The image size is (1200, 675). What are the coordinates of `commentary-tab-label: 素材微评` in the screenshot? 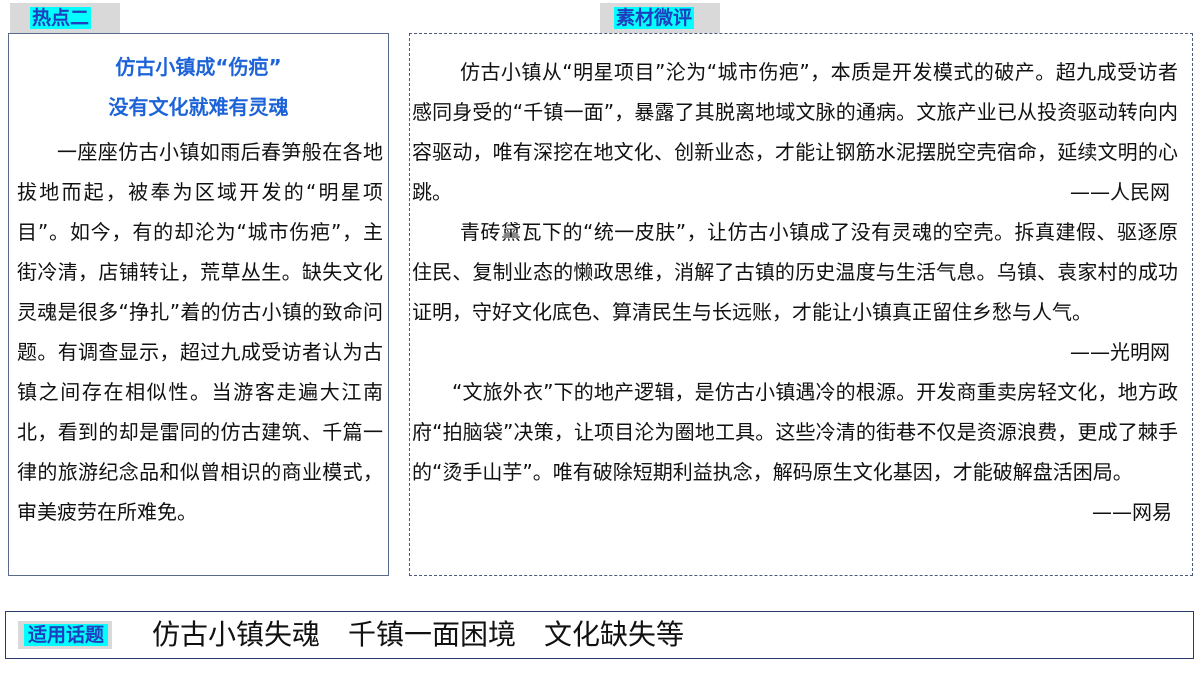 It's located at (660, 18).